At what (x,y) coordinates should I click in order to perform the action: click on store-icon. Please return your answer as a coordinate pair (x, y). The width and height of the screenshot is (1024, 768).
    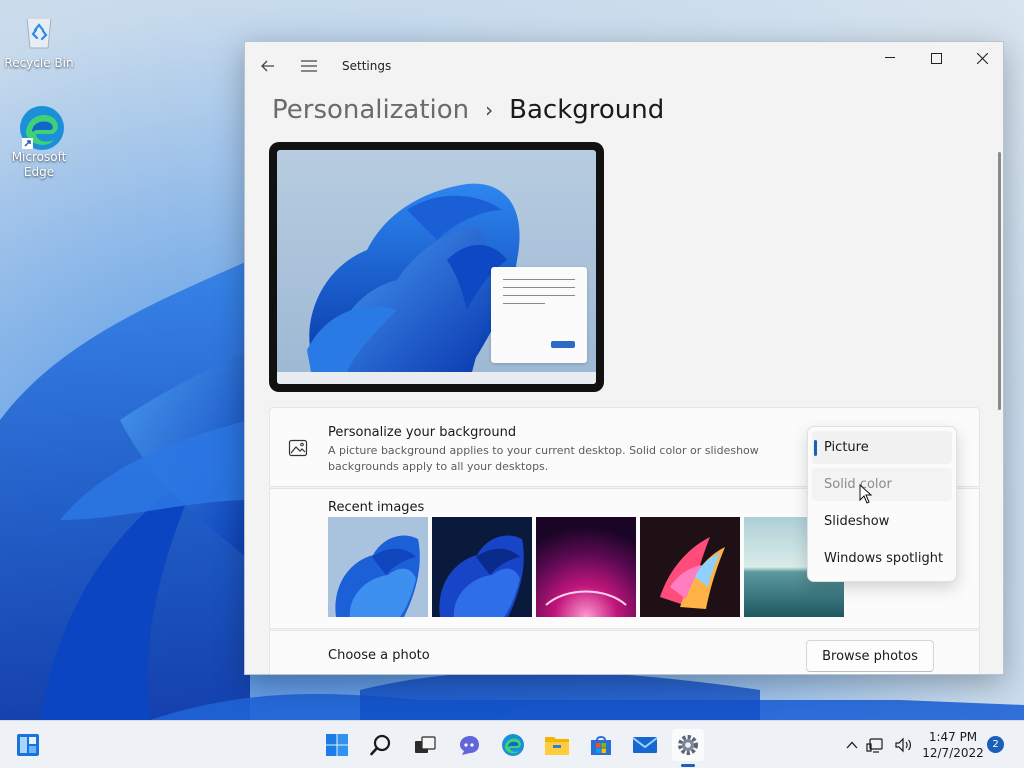
    Looking at the image, I should click on (601, 745).